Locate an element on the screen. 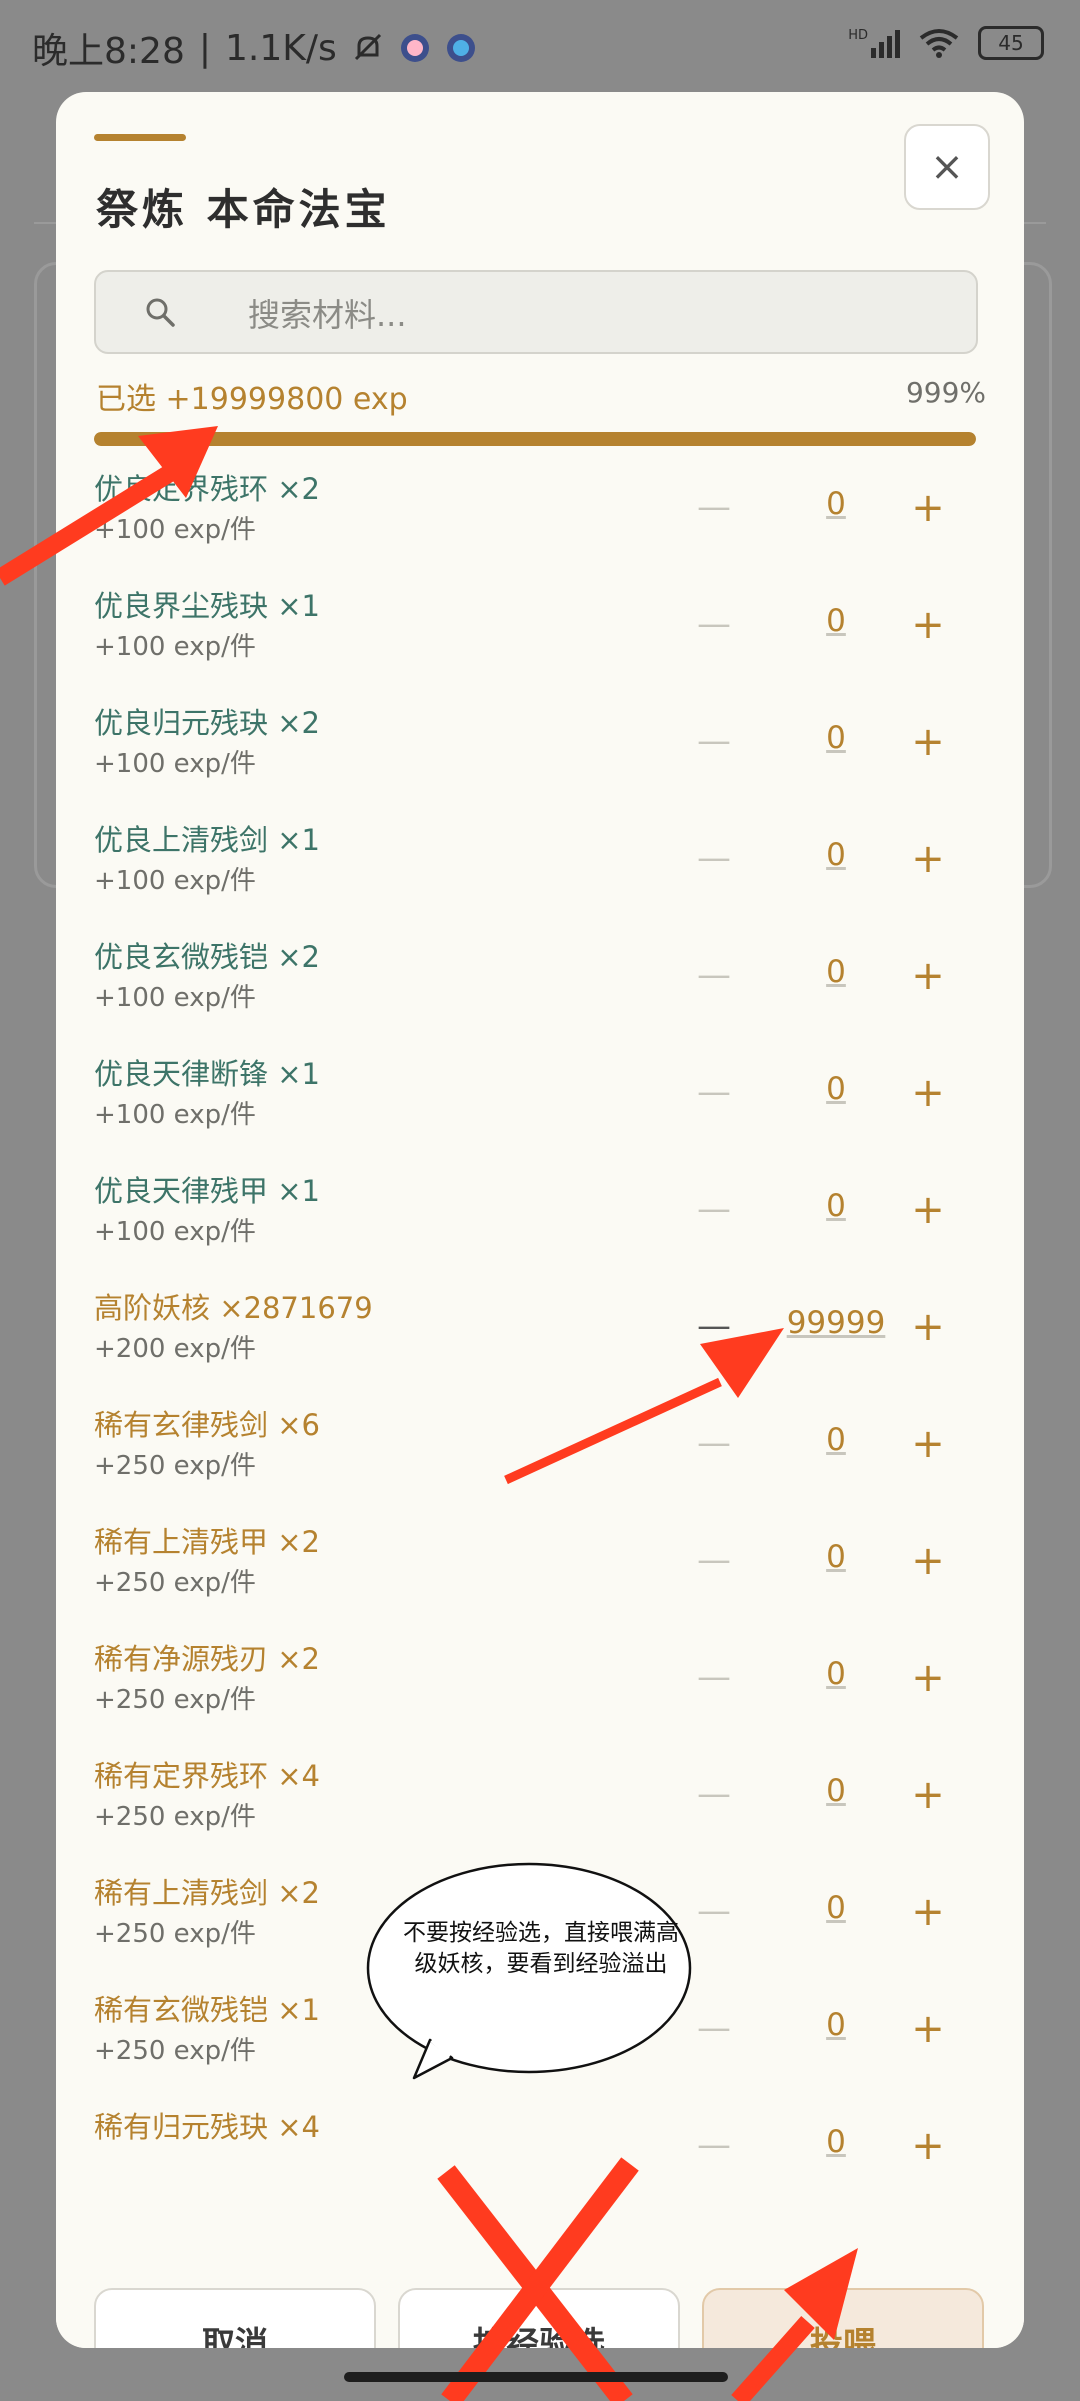 The height and width of the screenshot is (2401, 1080). material-row: 稀有玄微残铠 ×1 +250 exp/件 — 0 + is located at coordinates (540, 2035).